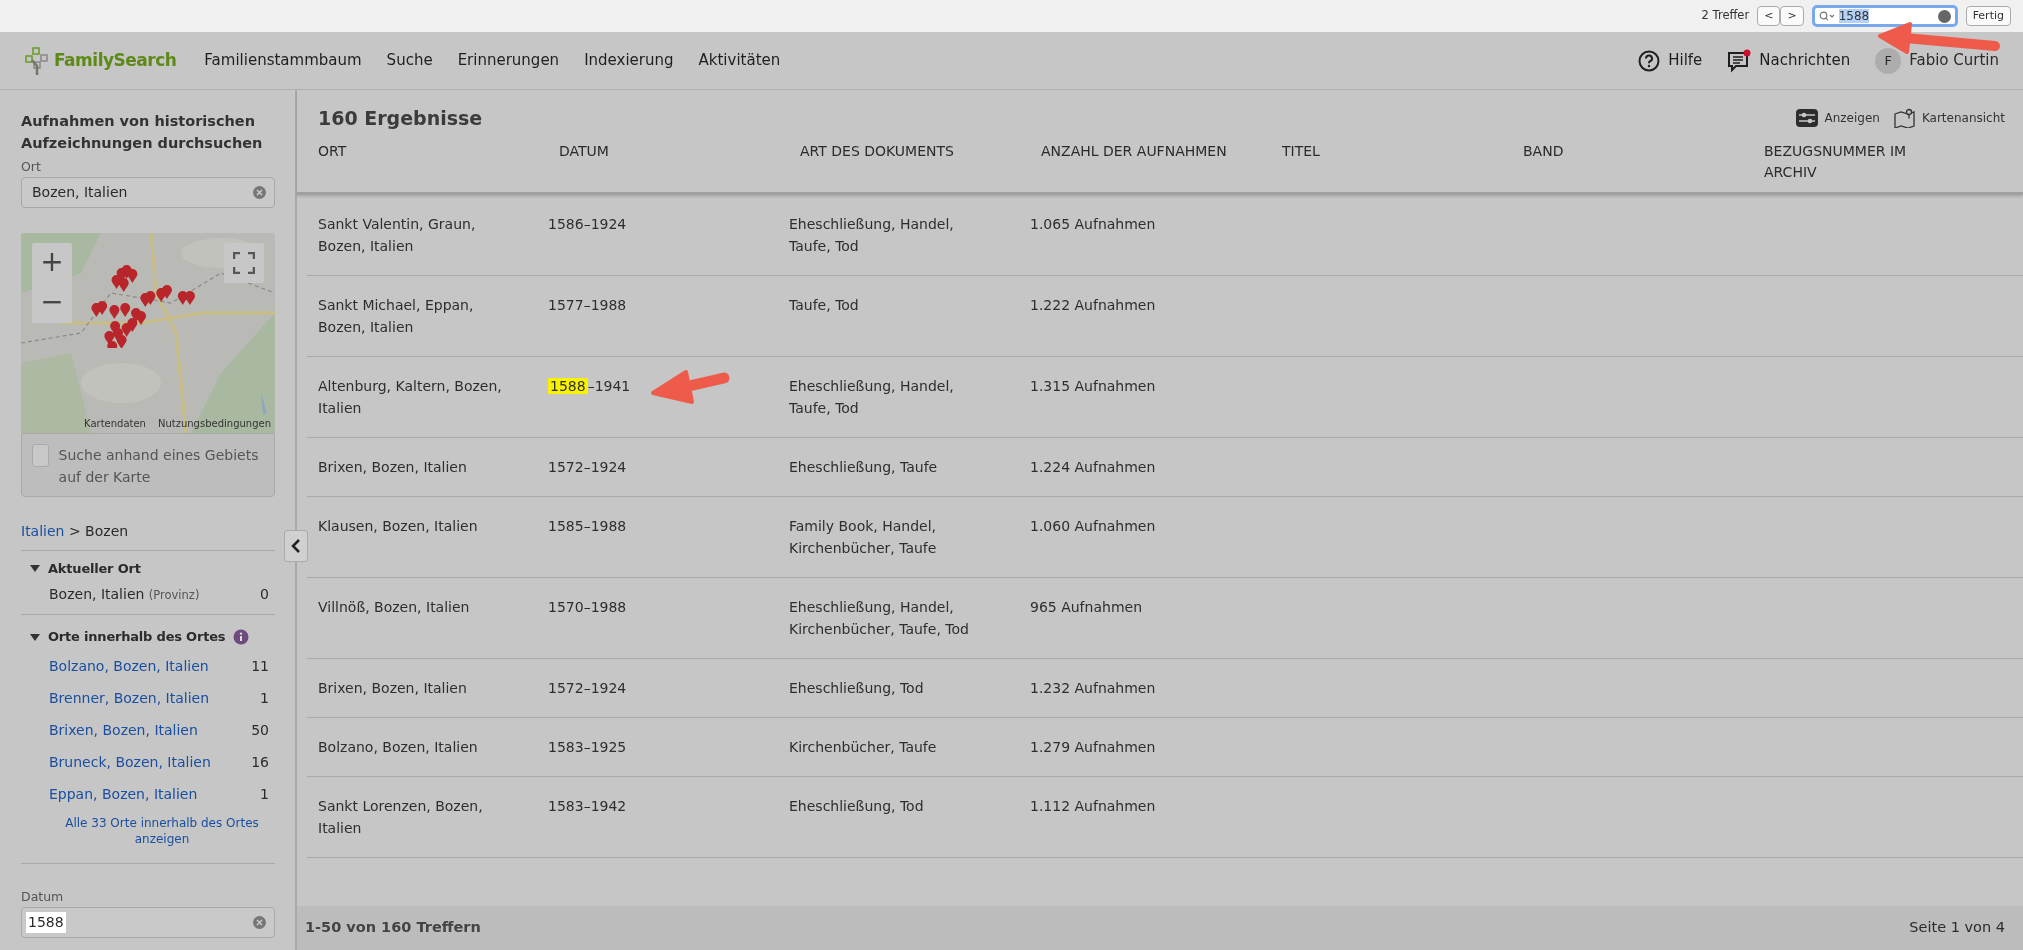 This screenshot has height=950, width=2023. I want to click on terms-link: Nutzungsbedingungen, so click(214, 423).